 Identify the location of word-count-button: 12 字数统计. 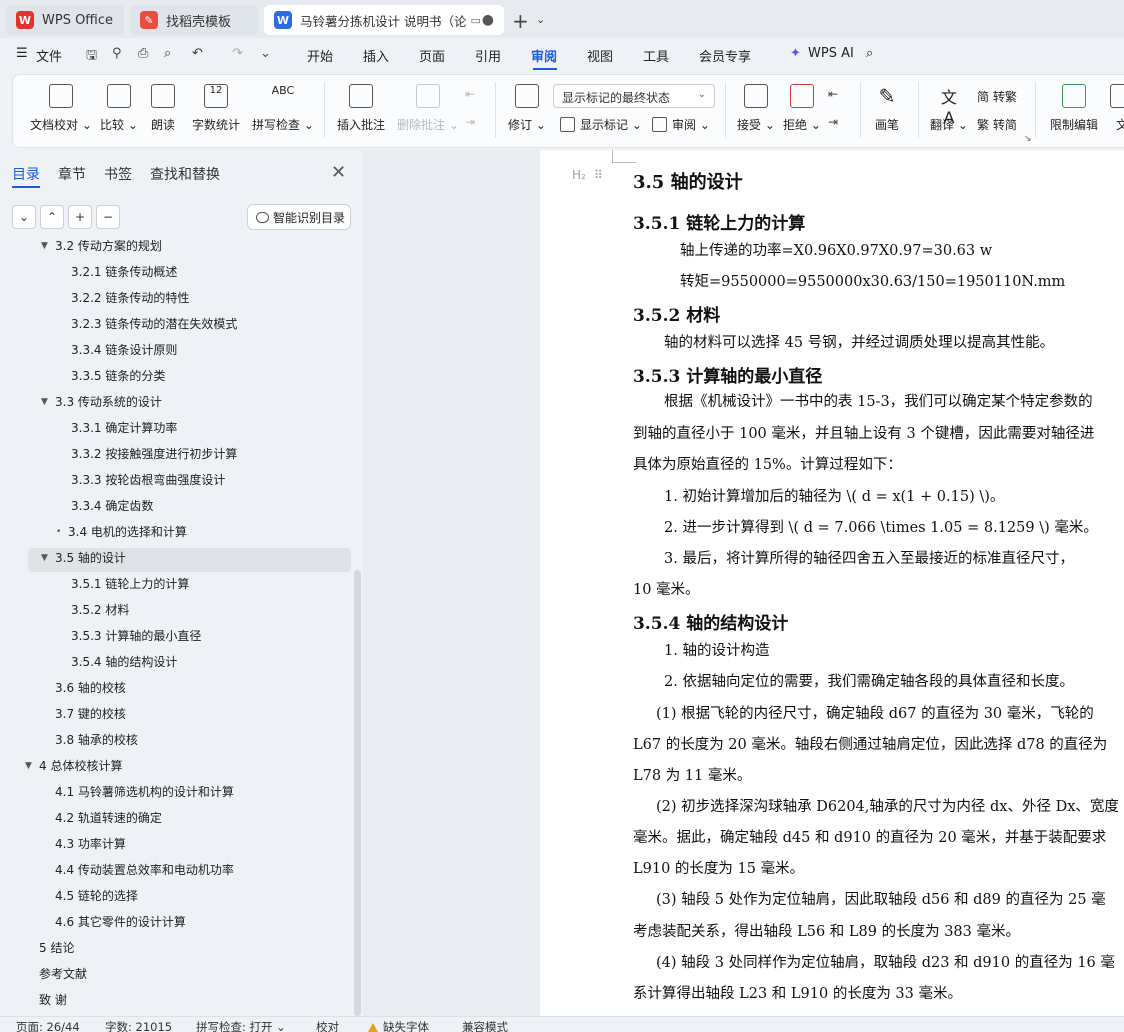
(216, 108).